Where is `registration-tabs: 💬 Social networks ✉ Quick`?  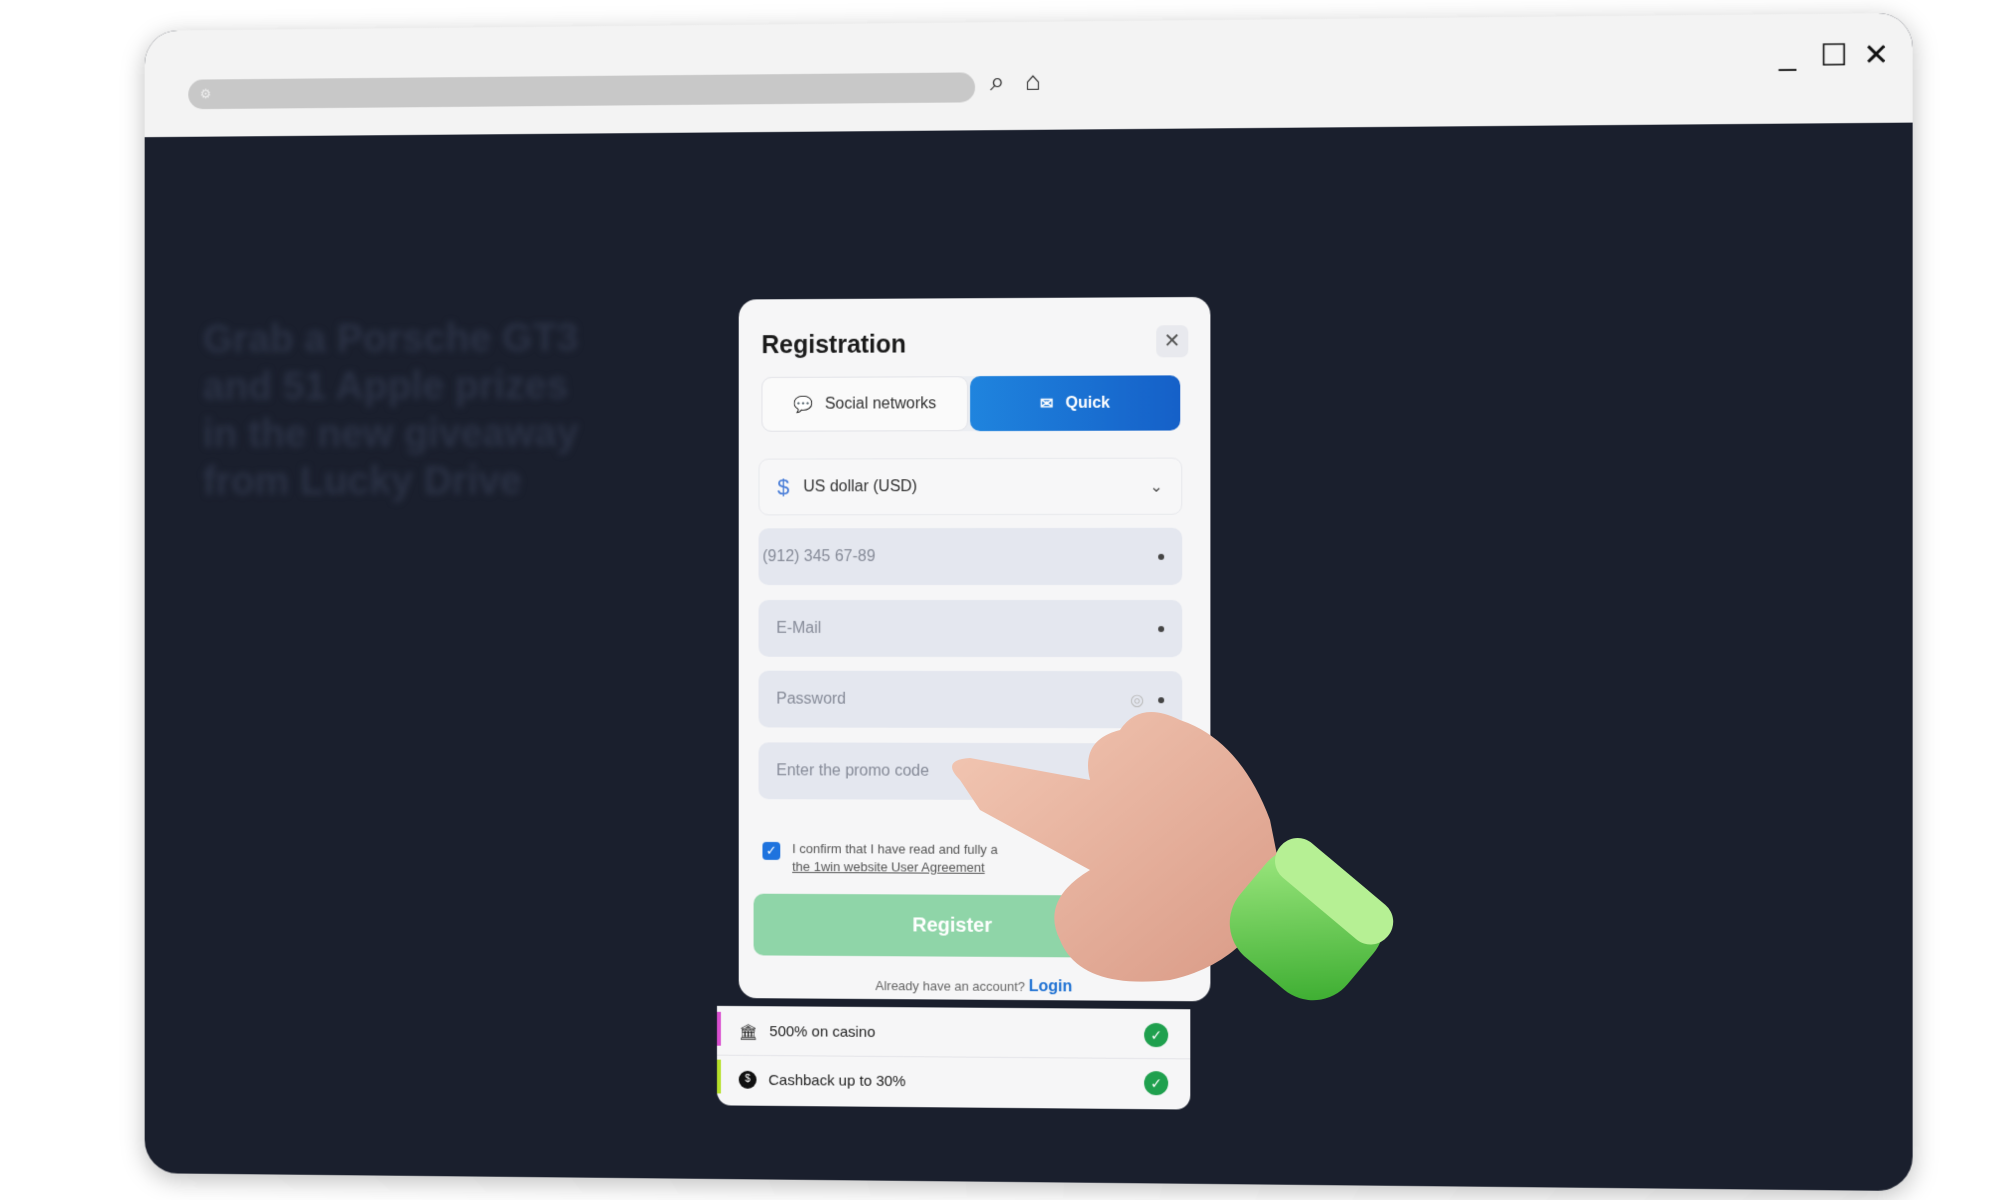 registration-tabs: 💬 Social networks ✉ Quick is located at coordinates (971, 403).